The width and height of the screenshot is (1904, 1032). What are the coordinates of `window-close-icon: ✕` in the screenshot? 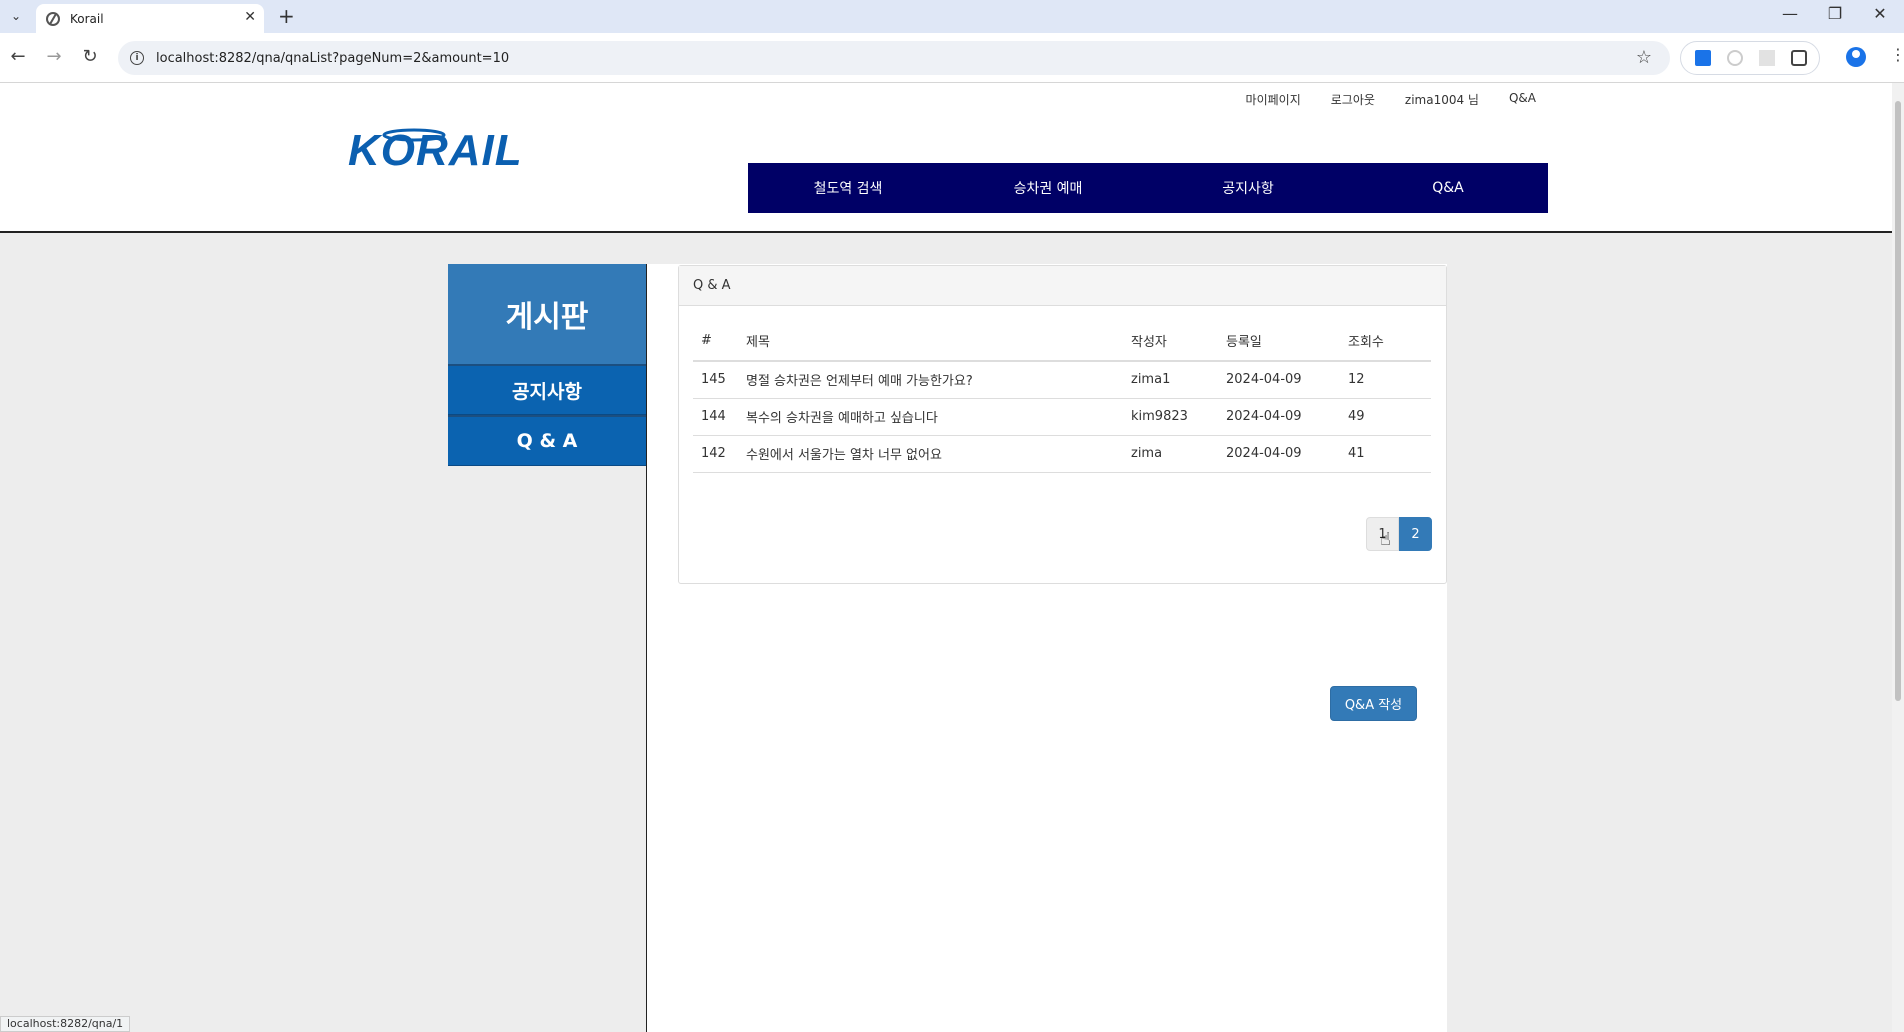 It's located at (1880, 13).